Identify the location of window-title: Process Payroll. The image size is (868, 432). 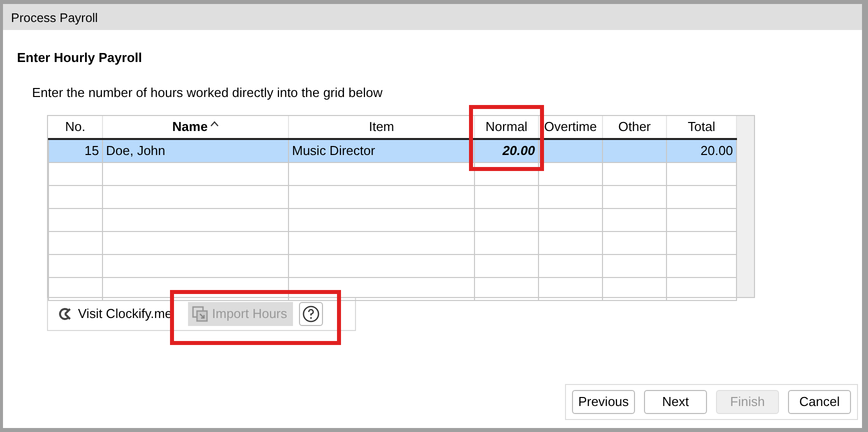
(432, 17).